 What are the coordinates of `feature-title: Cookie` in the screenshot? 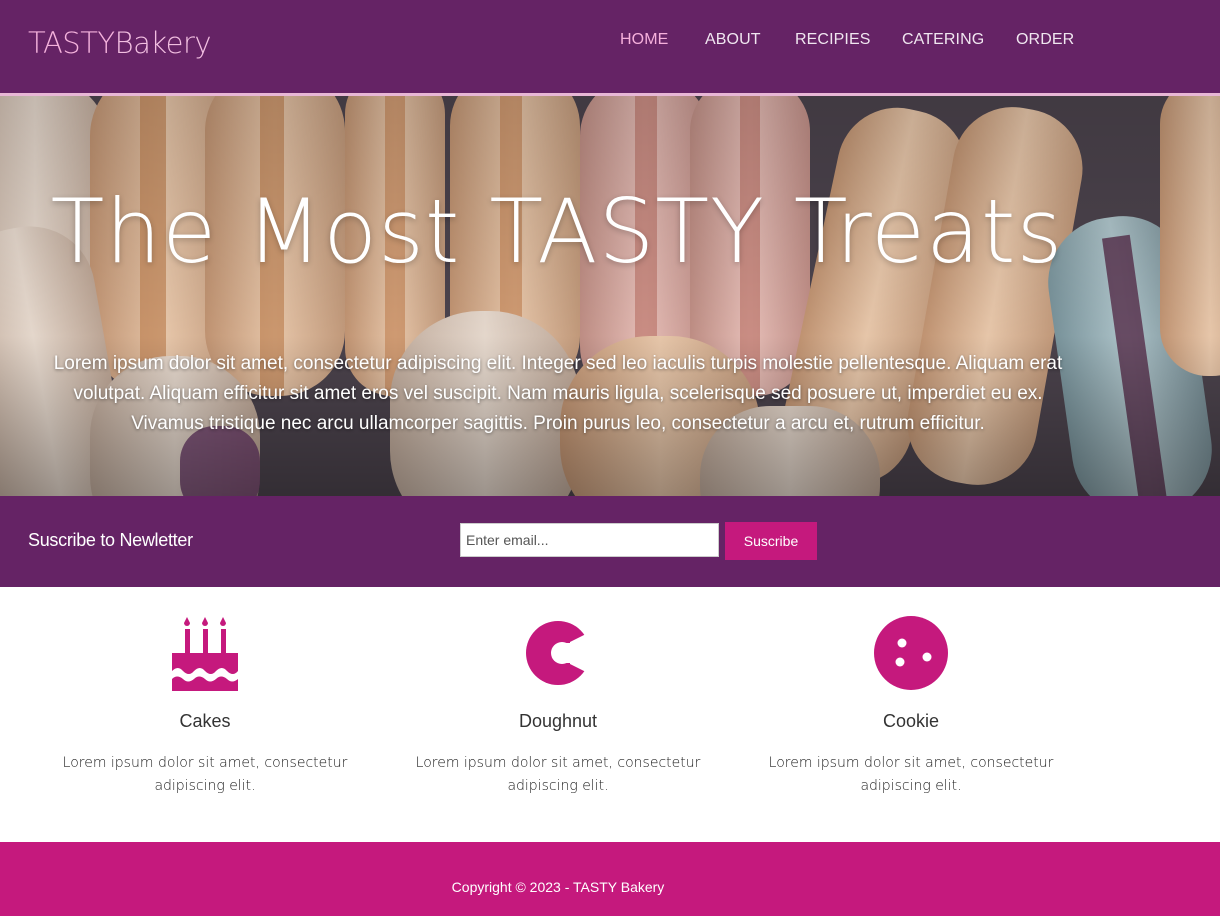 It's located at (911, 721).